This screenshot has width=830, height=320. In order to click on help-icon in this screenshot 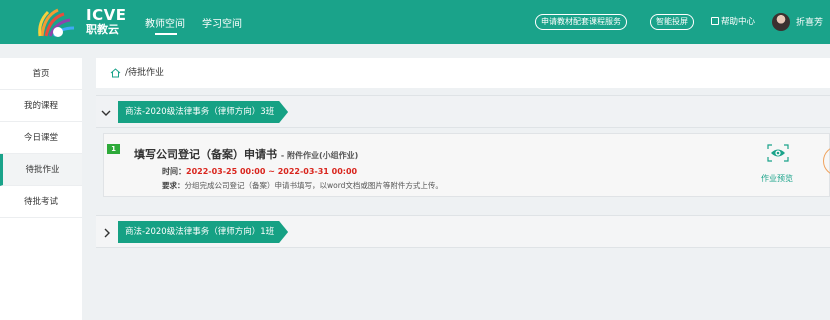, I will do `click(715, 21)`.